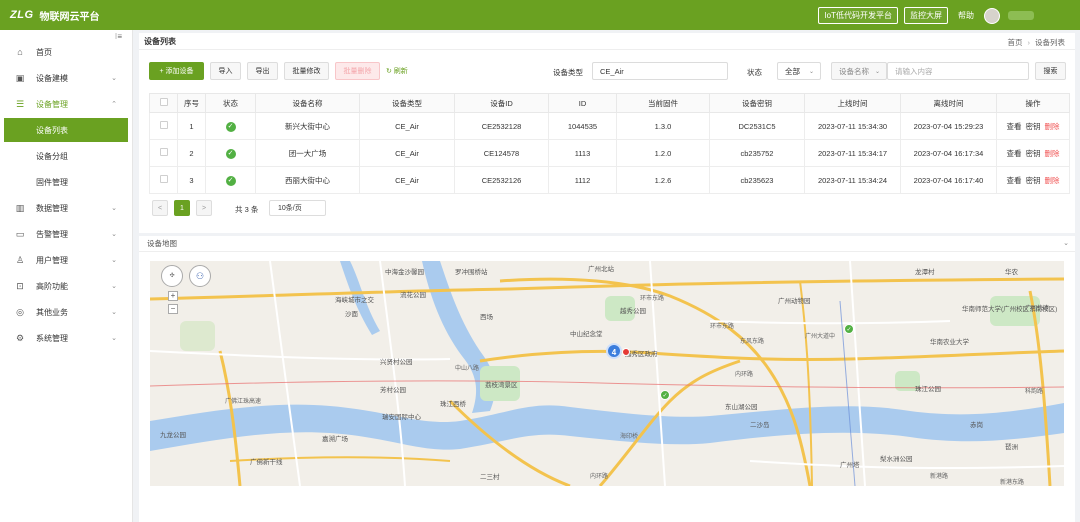  I want to click on map-label: 越秀区政府, so click(641, 354).